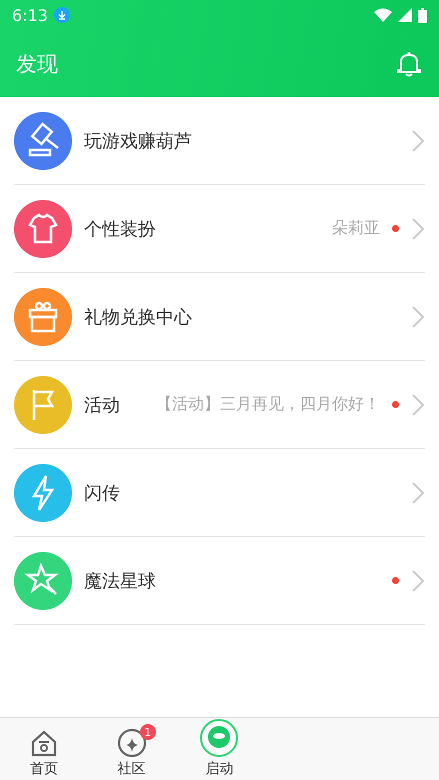 Image resolution: width=439 pixels, height=780 pixels. What do you see at coordinates (120, 229) in the screenshot?
I see `menu-label: 个性装扮` at bounding box center [120, 229].